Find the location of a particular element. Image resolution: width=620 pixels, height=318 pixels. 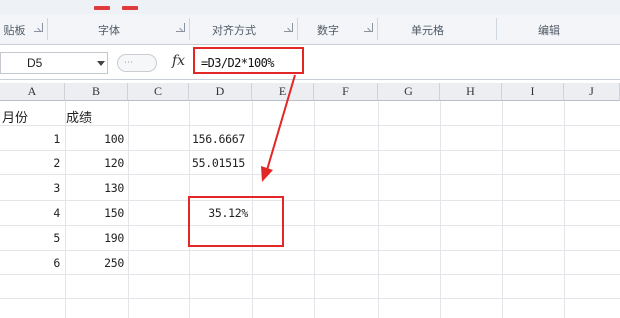

result-highlight-box is located at coordinates (236, 221).